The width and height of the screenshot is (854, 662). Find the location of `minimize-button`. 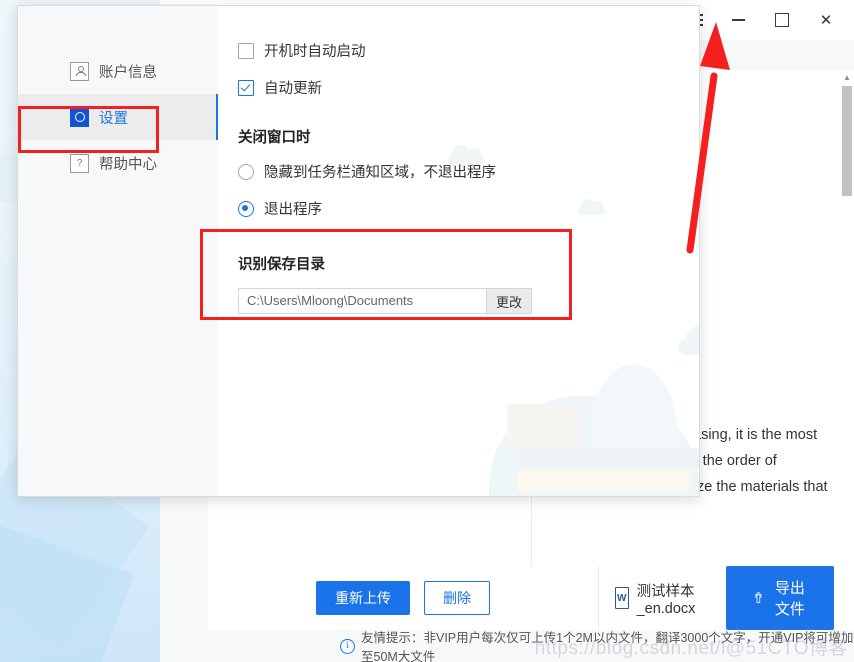

minimize-button is located at coordinates (738, 20).